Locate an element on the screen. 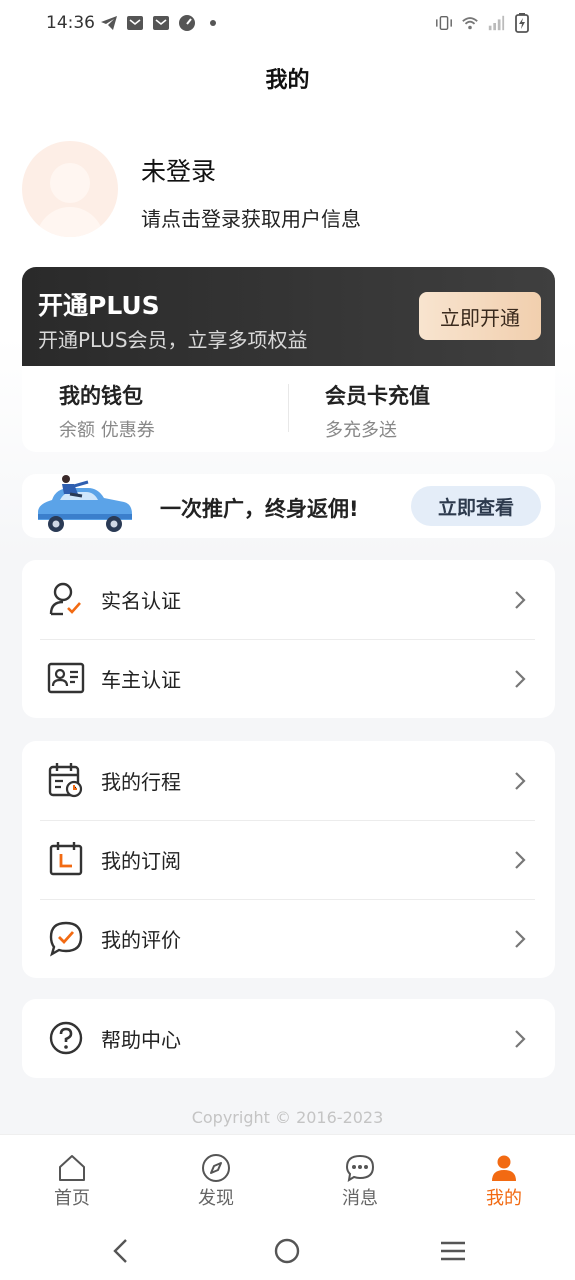 The image size is (575, 1280). recharge-subtitle: 多充多送 is located at coordinates (361, 430).